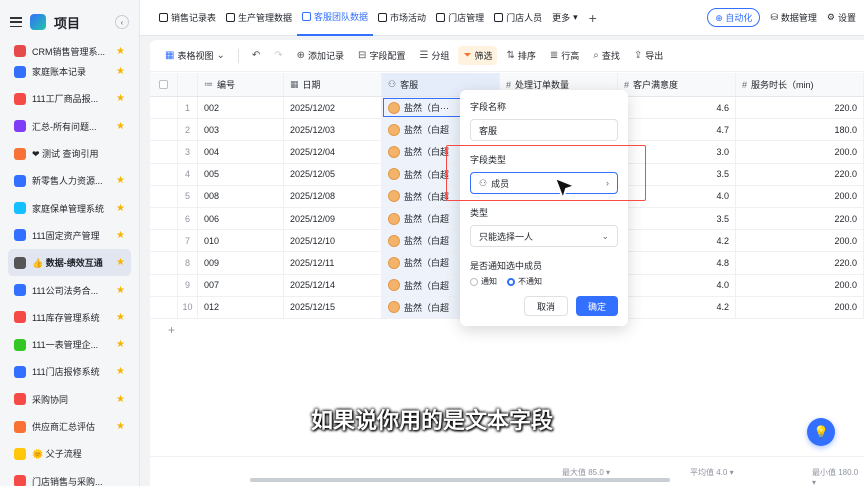 The height and width of the screenshot is (486, 864). Describe the element at coordinates (69, 71) in the screenshot. I see `sidebar-item: 家庭账本记录 ★` at that location.